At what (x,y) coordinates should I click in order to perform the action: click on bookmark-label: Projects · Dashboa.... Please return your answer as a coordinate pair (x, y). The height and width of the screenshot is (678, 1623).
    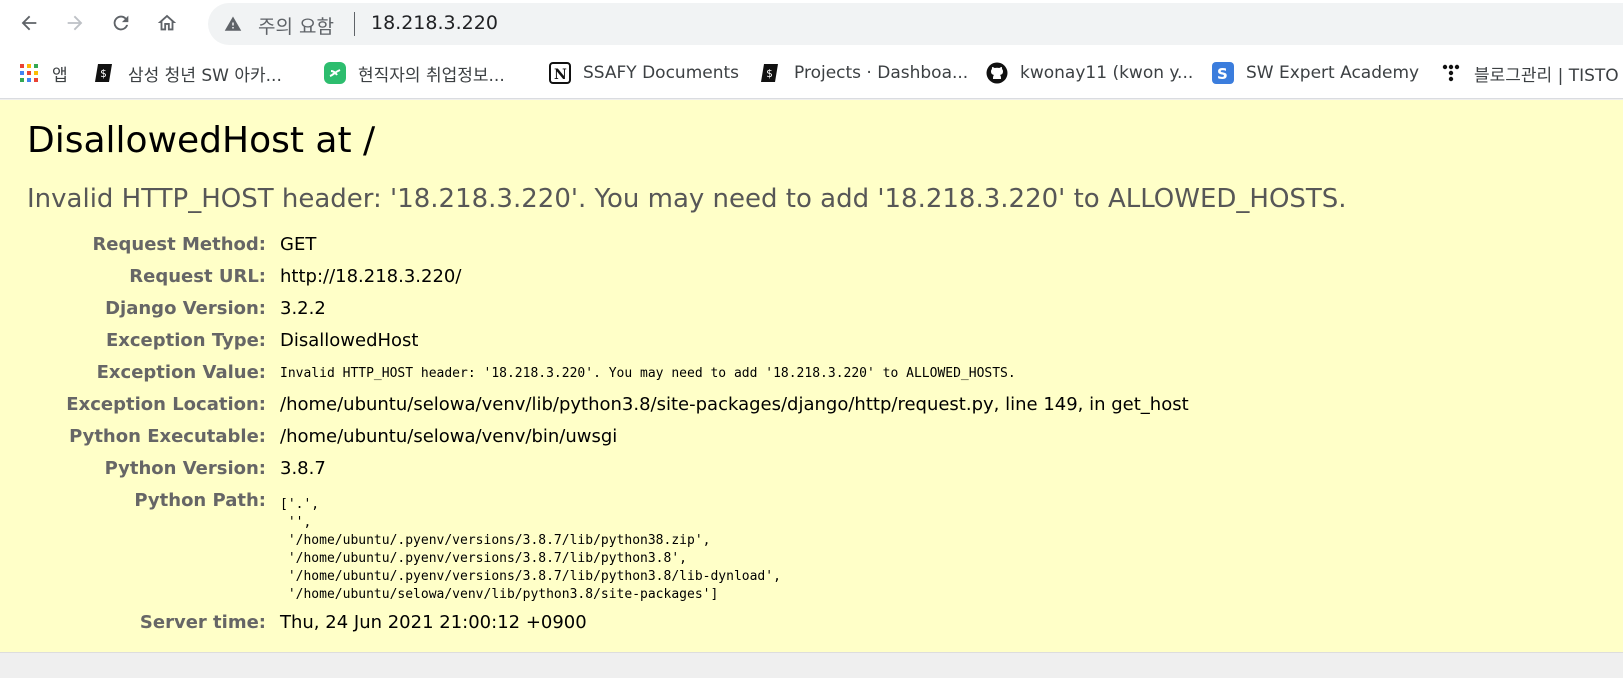
    Looking at the image, I should click on (881, 73).